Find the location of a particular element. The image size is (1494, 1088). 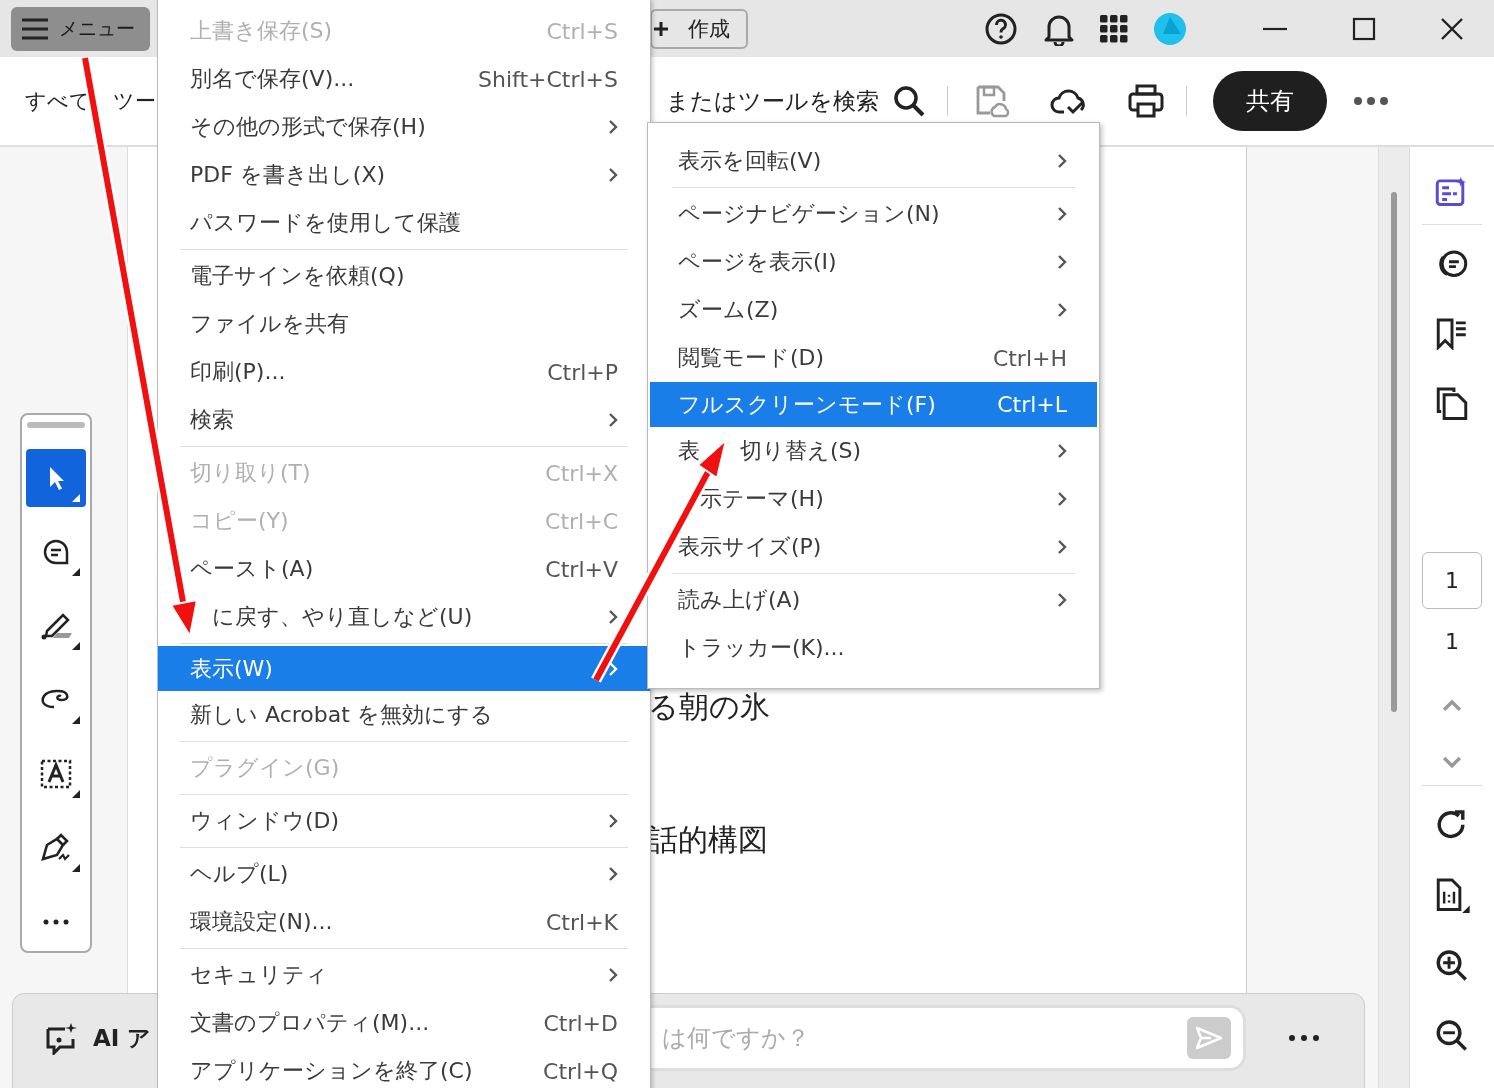

menu-item: パスワードを使用して保護 is located at coordinates (419, 223).